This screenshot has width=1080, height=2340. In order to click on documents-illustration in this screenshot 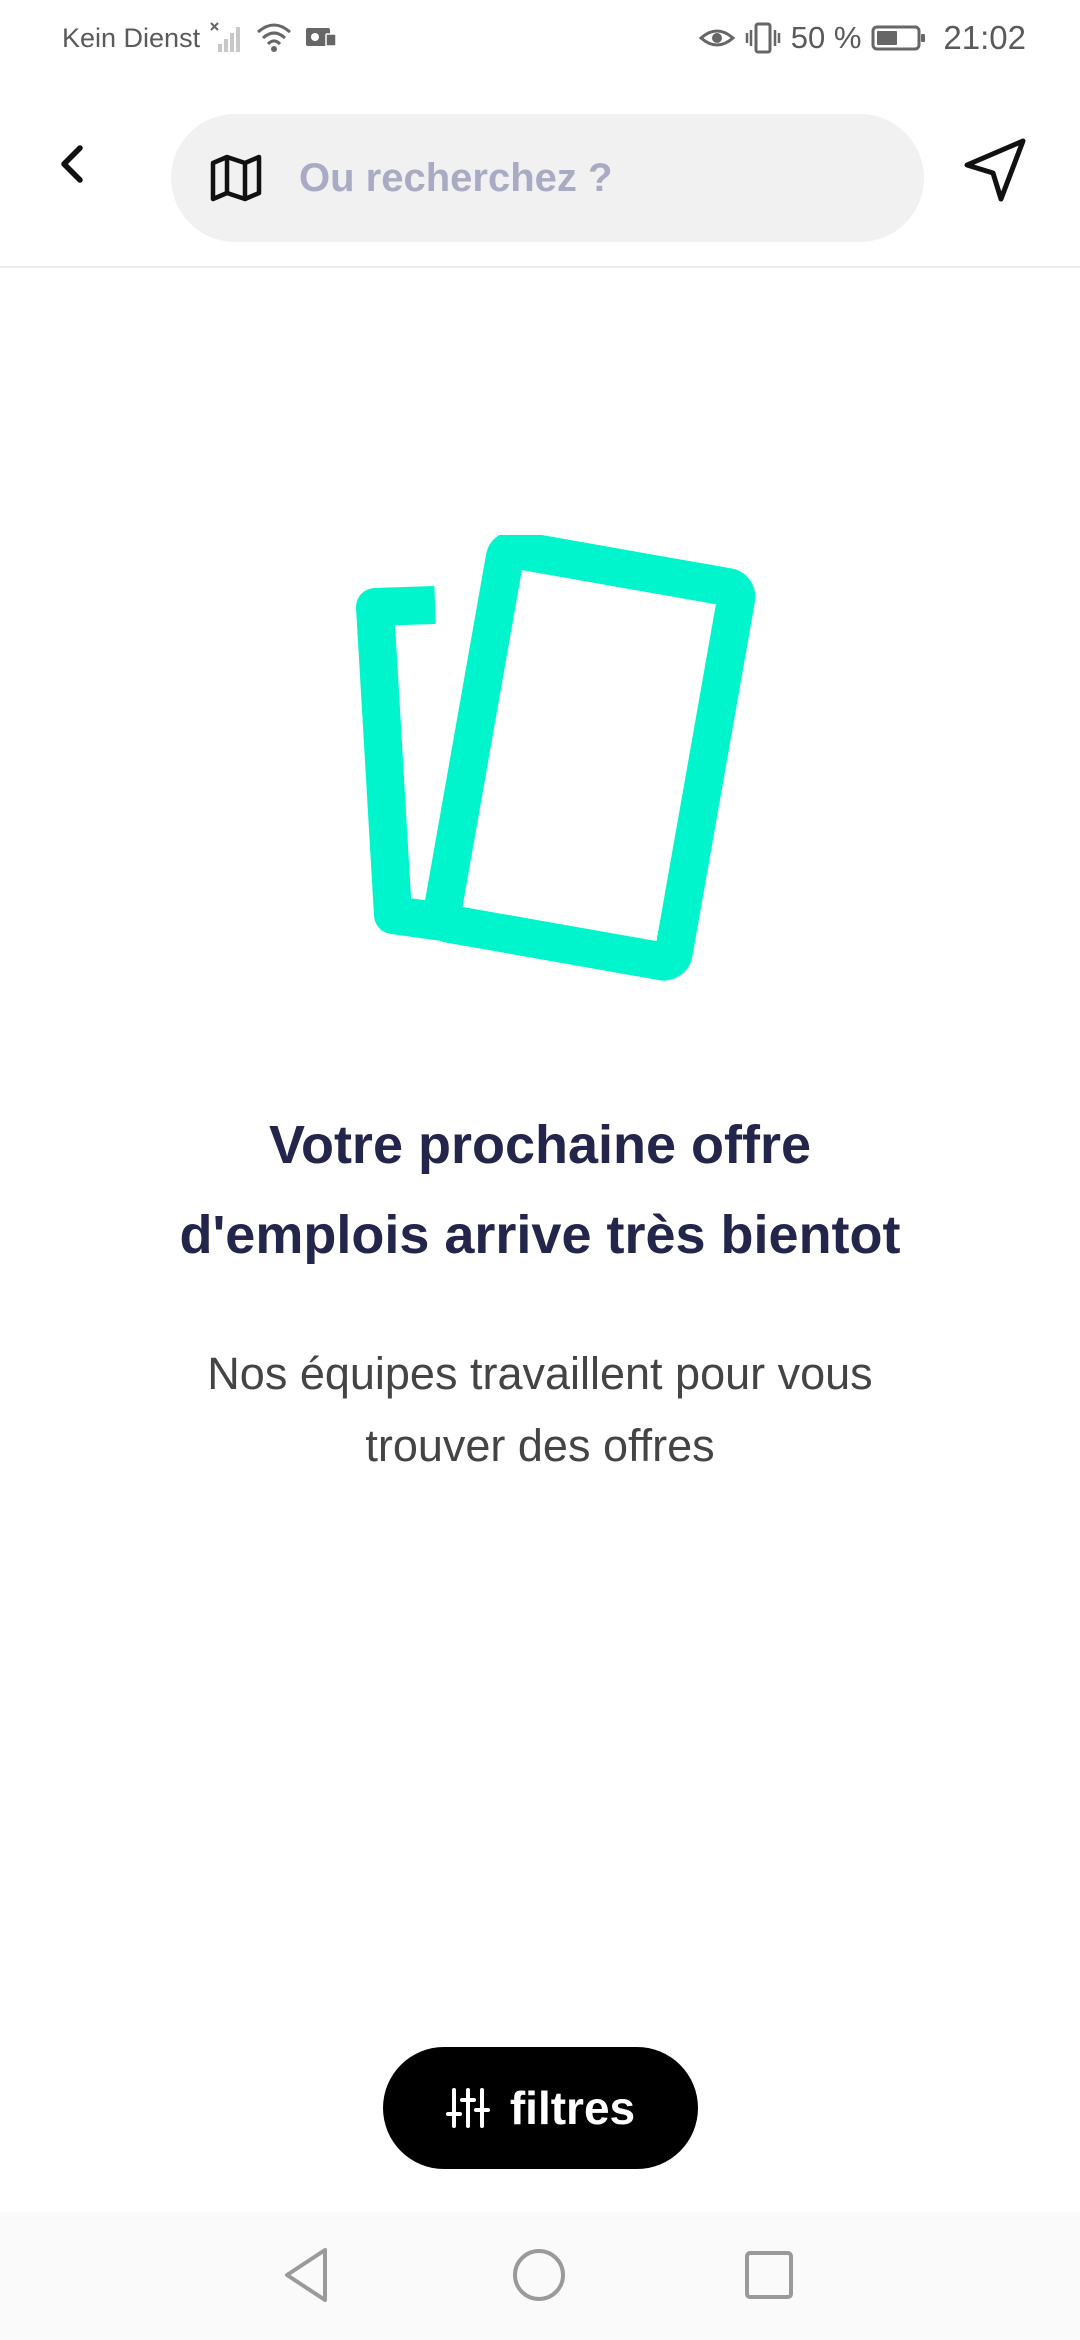, I will do `click(555, 765)`.